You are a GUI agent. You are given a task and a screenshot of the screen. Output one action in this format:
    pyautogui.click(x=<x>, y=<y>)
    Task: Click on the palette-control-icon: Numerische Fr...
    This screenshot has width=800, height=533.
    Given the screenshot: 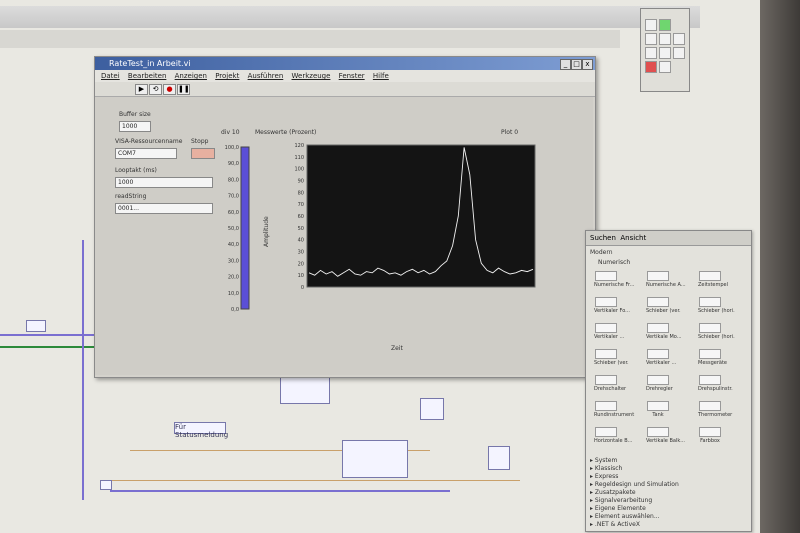 What is the action you would take?
    pyautogui.click(x=614, y=279)
    